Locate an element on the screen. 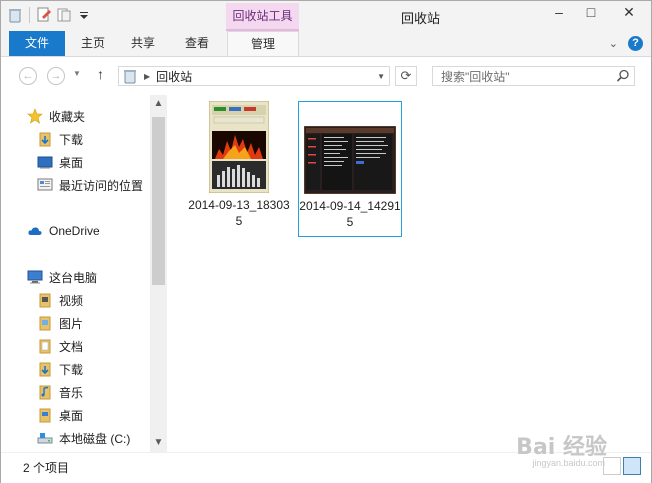 This screenshot has width=652, height=483. qat-divider is located at coordinates (29, 15).